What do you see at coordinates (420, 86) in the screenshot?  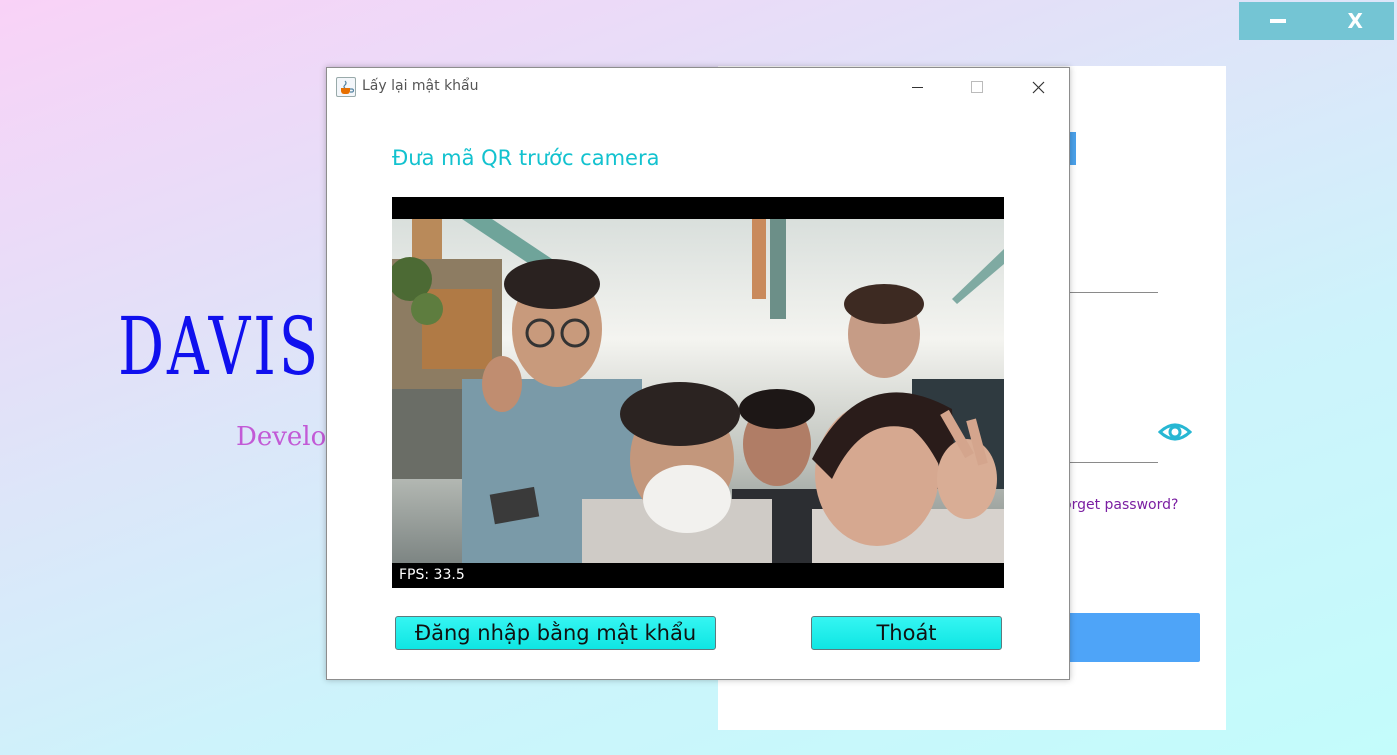 I see `dialog-title: Lấy lại mật khẩu` at bounding box center [420, 86].